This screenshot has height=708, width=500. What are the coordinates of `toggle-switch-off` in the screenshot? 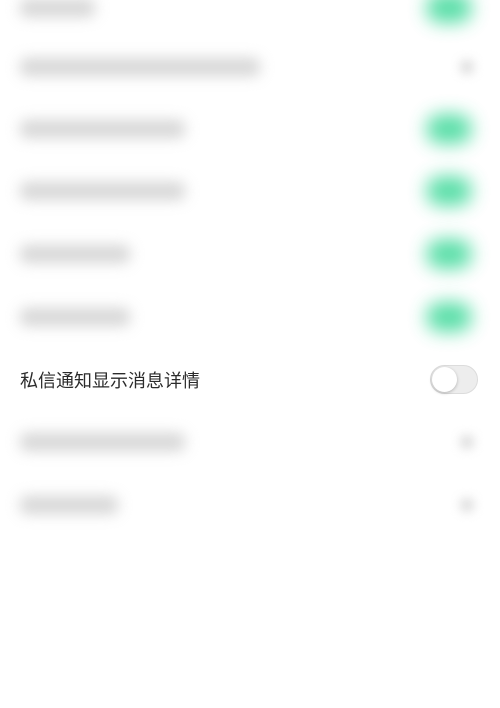 It's located at (454, 379).